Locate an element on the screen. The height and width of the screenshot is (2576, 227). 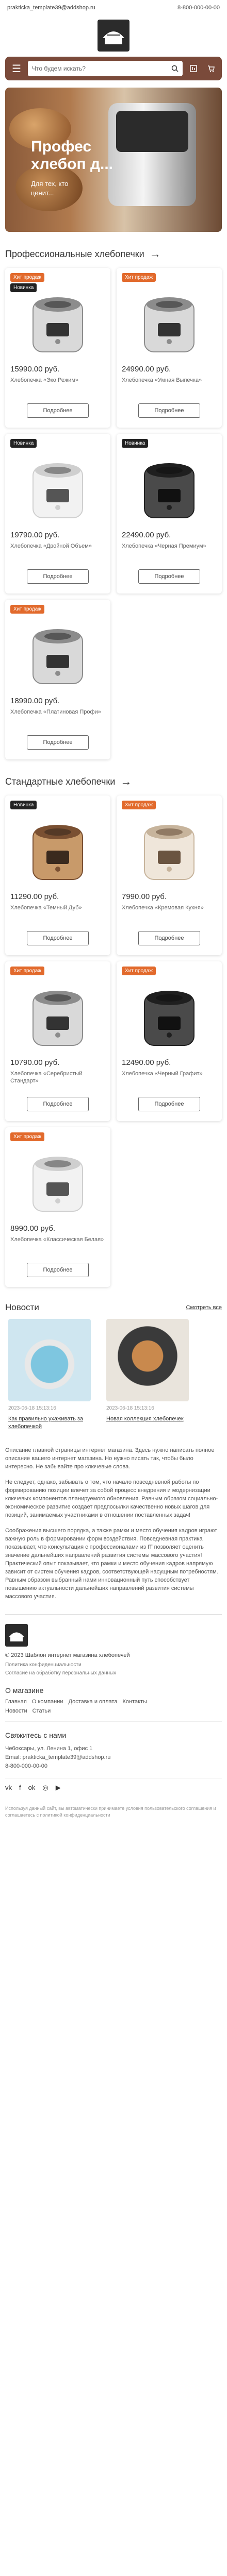
footer-link-about: О компании is located at coordinates (47, 1702).